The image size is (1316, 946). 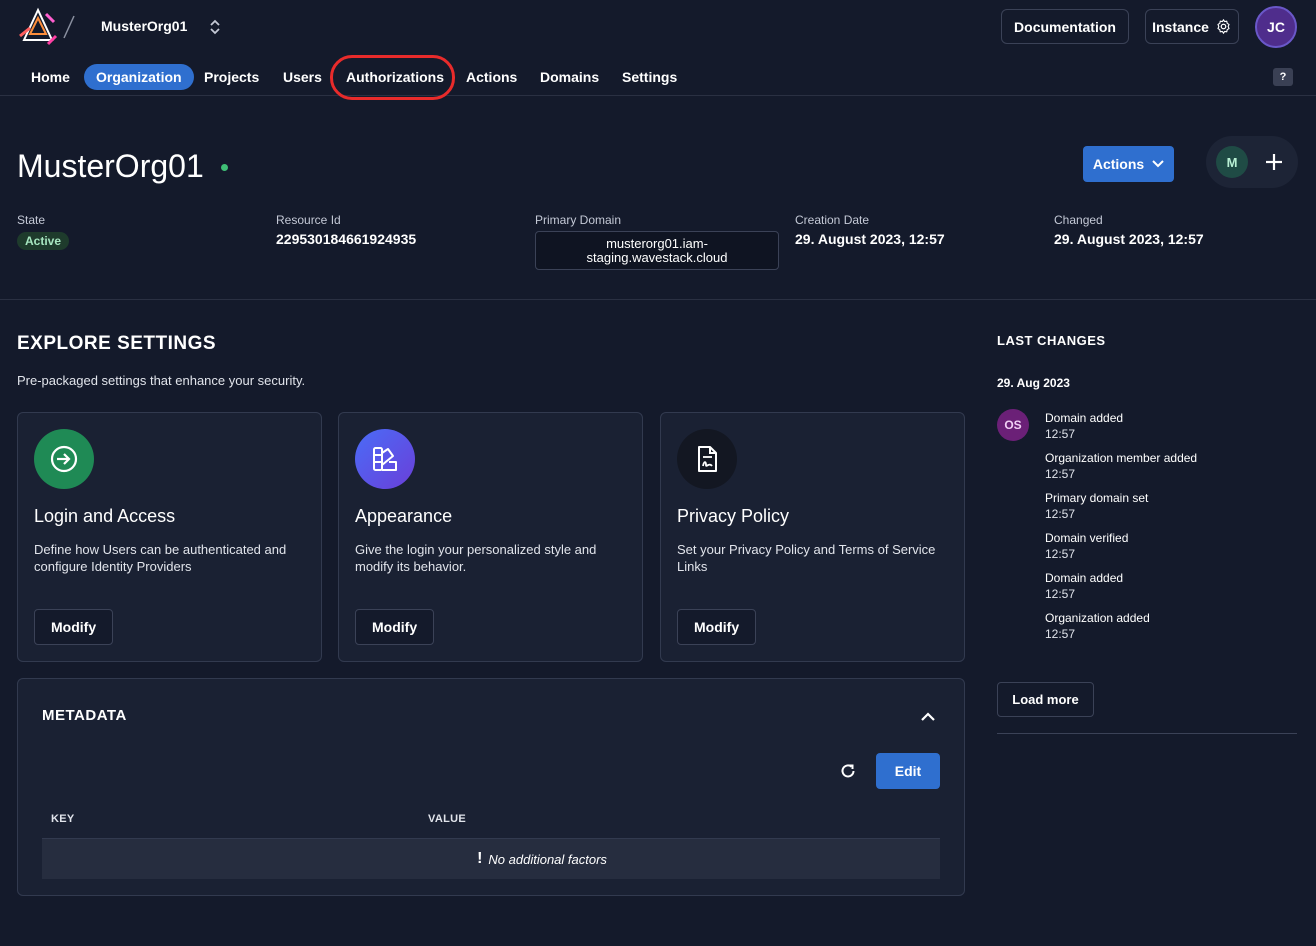 I want to click on change-item: Primary domain set 12:57, so click(x=1096, y=506).